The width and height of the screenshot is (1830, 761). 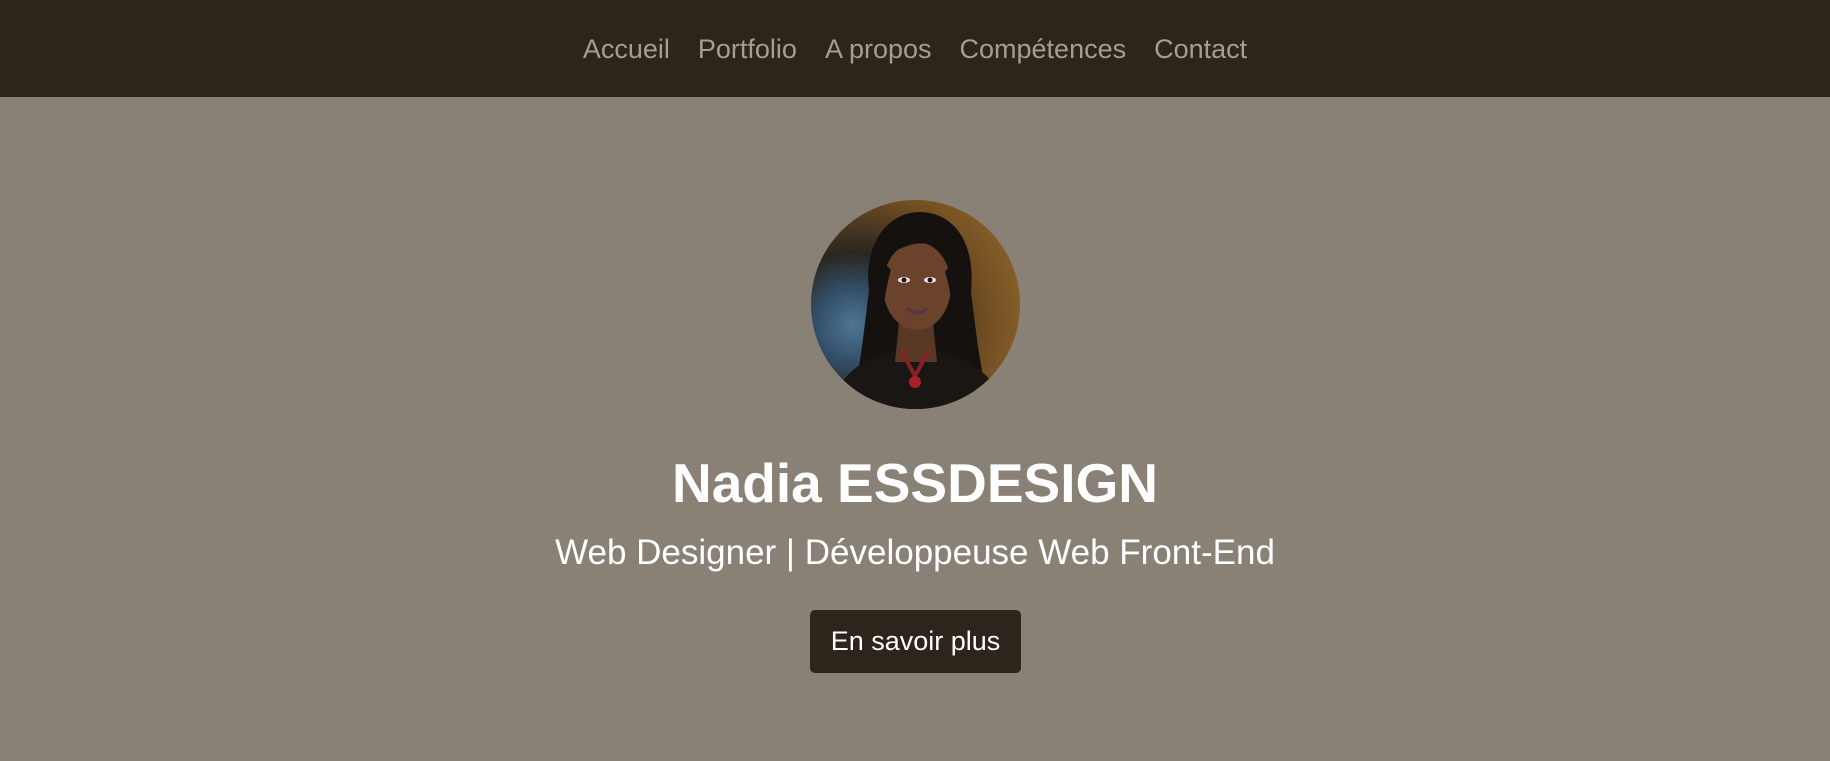 I want to click on learn-more-button: En savoir plus, so click(x=915, y=641).